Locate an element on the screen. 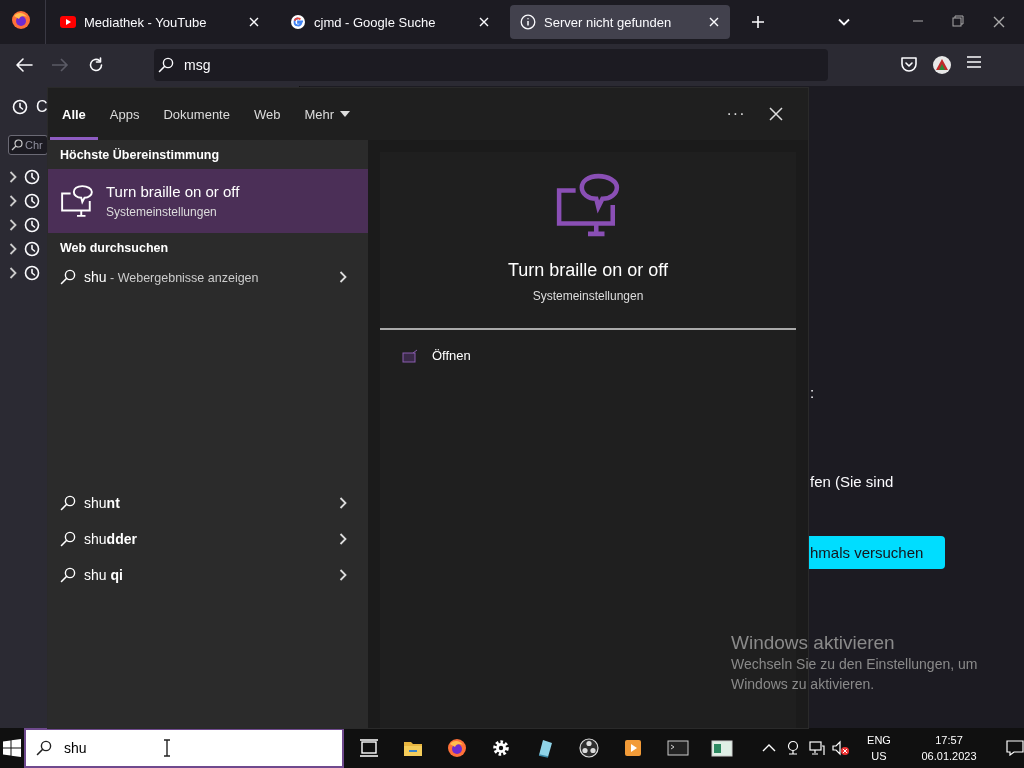 This screenshot has width=1024, height=768. app-window-icon is located at coordinates (722, 748).